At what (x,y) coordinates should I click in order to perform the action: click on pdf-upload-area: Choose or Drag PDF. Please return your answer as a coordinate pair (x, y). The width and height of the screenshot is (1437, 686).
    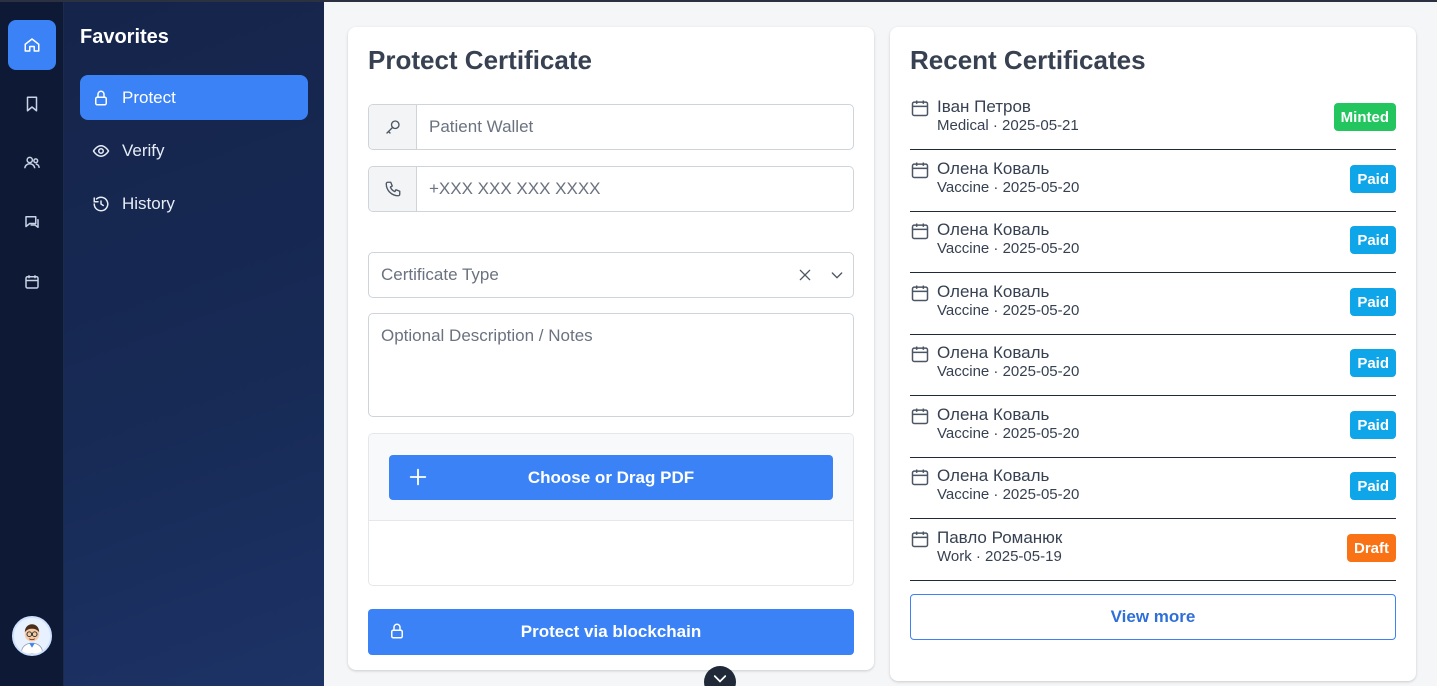
    Looking at the image, I should click on (611, 509).